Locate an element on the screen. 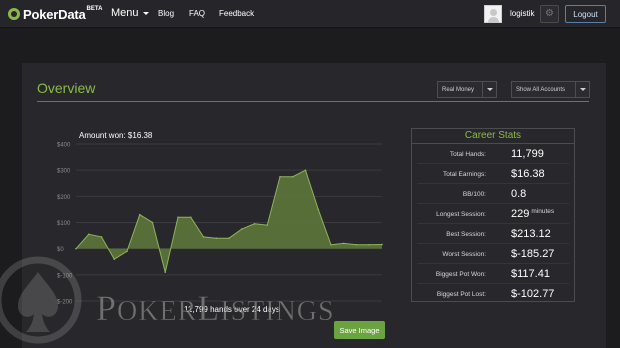 This screenshot has width=620, height=348. amount-won-label: Amount won: $16.38 is located at coordinates (116, 135).